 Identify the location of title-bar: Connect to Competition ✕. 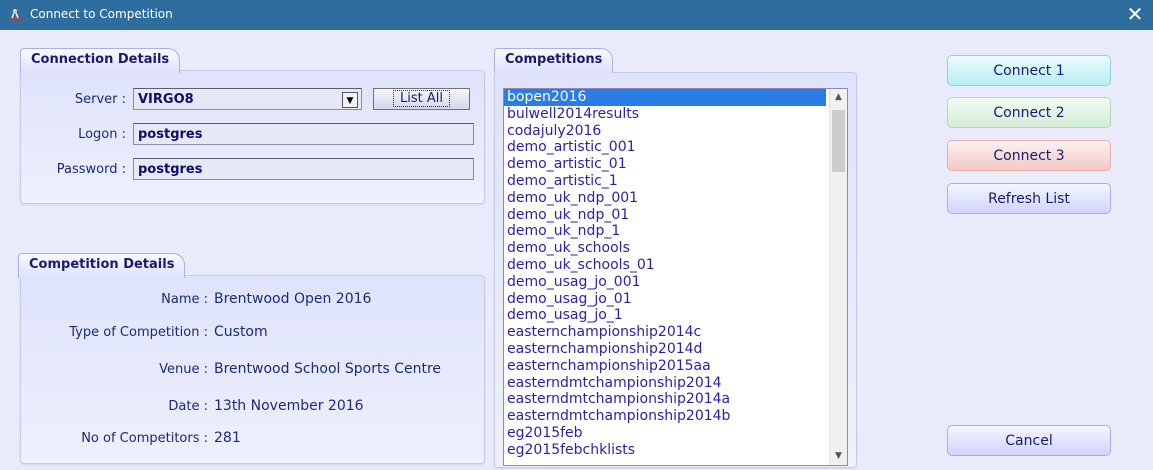
(576, 15).